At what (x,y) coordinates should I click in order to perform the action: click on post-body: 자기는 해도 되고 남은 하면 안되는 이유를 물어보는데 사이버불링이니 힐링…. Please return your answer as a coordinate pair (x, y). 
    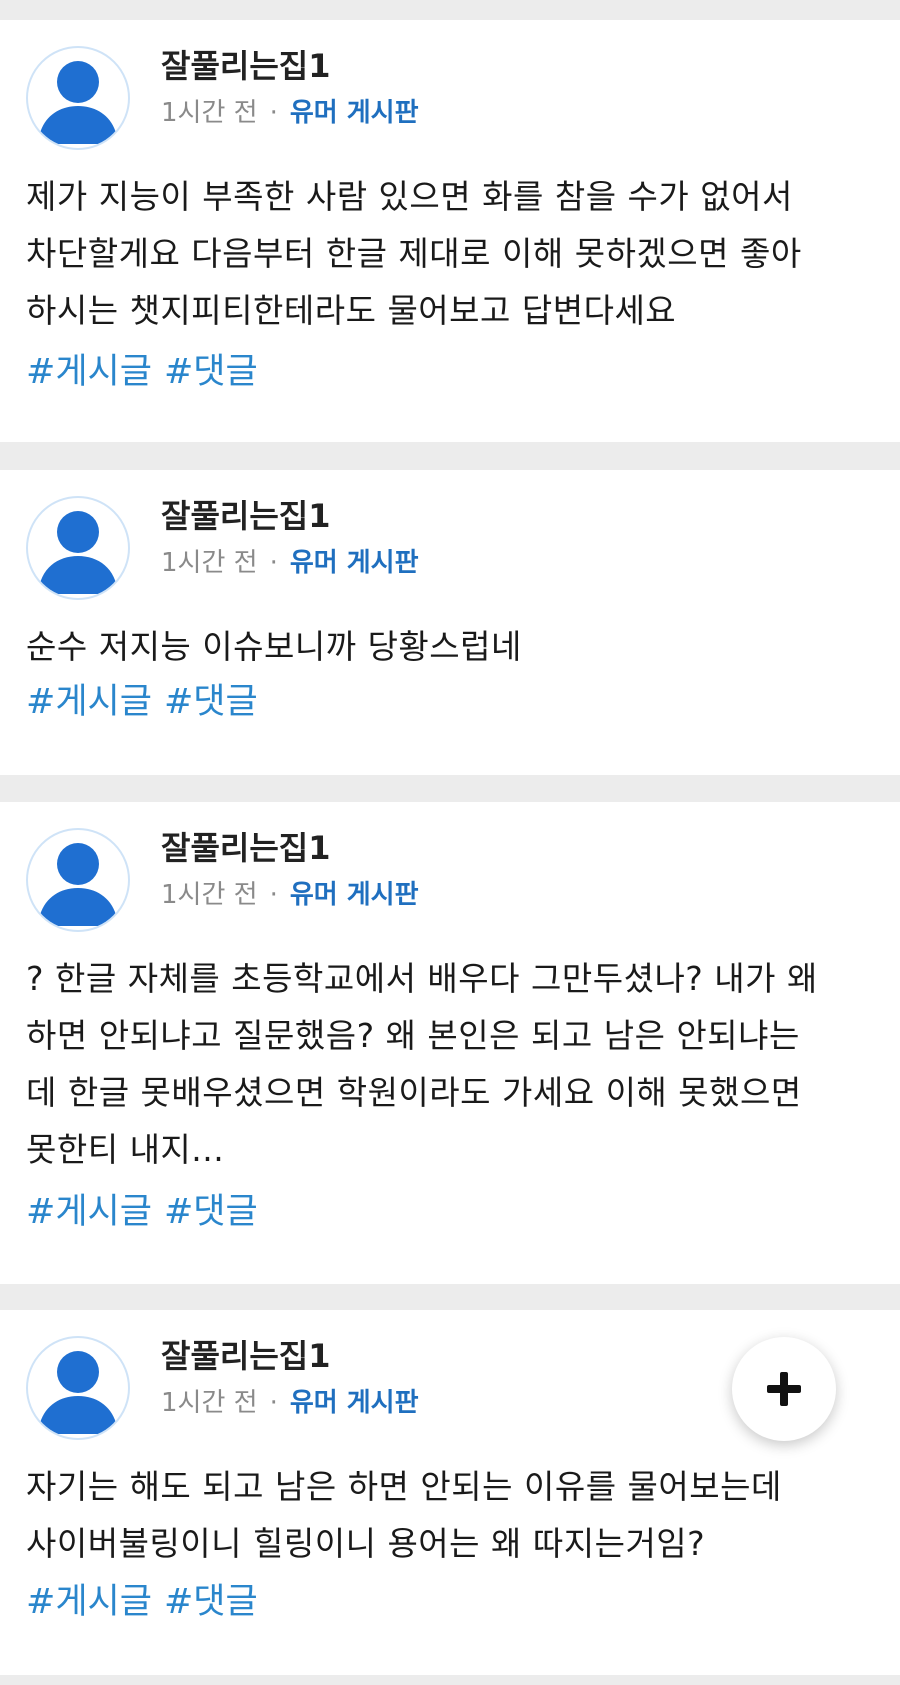
    Looking at the image, I should click on (451, 1515).